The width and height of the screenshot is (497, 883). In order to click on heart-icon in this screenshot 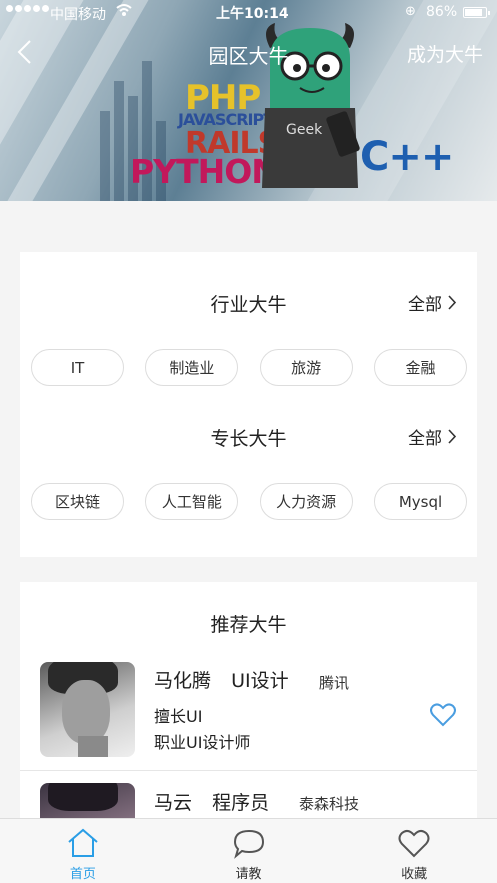, I will do `click(443, 715)`.